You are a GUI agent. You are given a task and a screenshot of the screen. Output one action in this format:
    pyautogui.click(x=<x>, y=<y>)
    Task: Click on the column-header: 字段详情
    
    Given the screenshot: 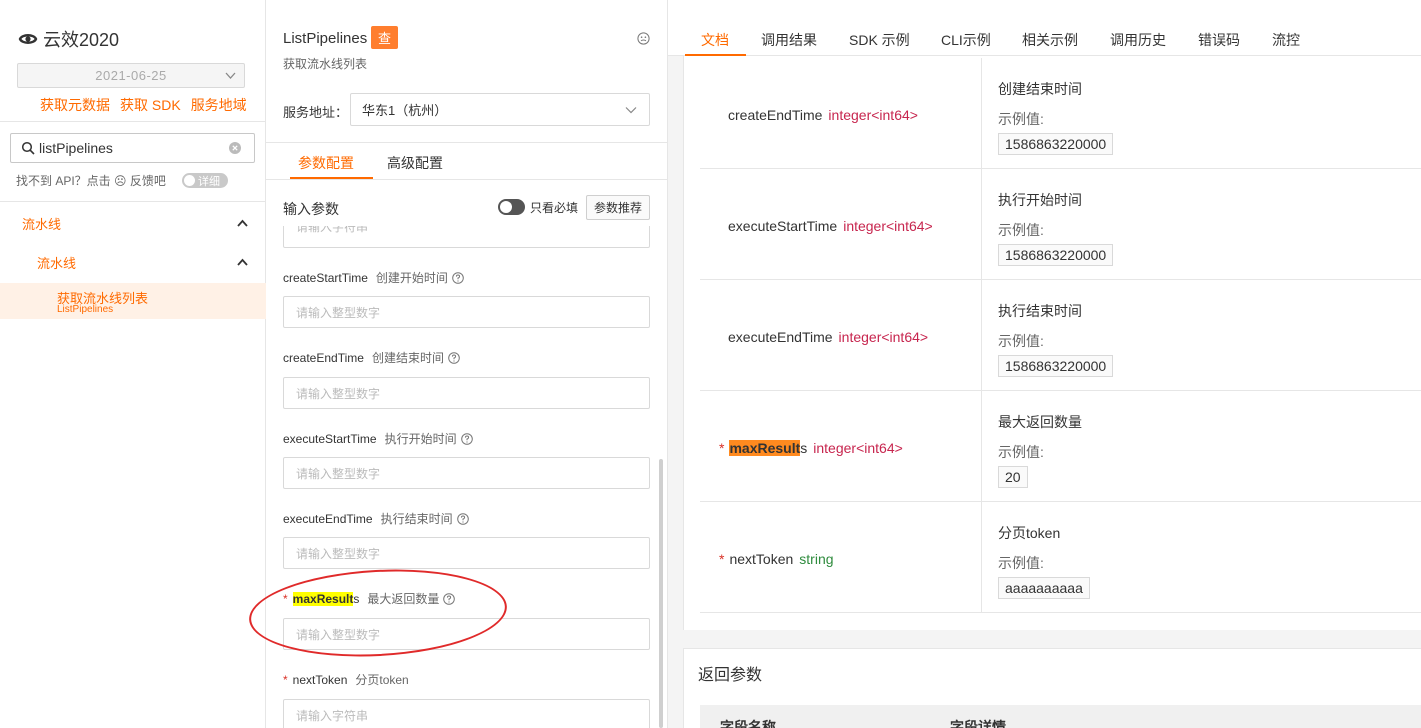 What is the action you would take?
    pyautogui.click(x=978, y=723)
    